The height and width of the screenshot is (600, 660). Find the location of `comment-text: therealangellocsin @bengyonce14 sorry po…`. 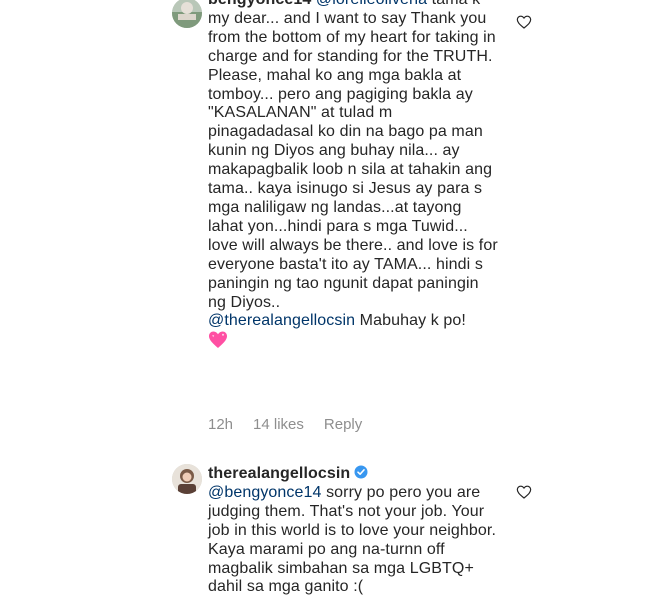

comment-text: therealangellocsin @bengyonce14 sorry po… is located at coordinates (353, 531).